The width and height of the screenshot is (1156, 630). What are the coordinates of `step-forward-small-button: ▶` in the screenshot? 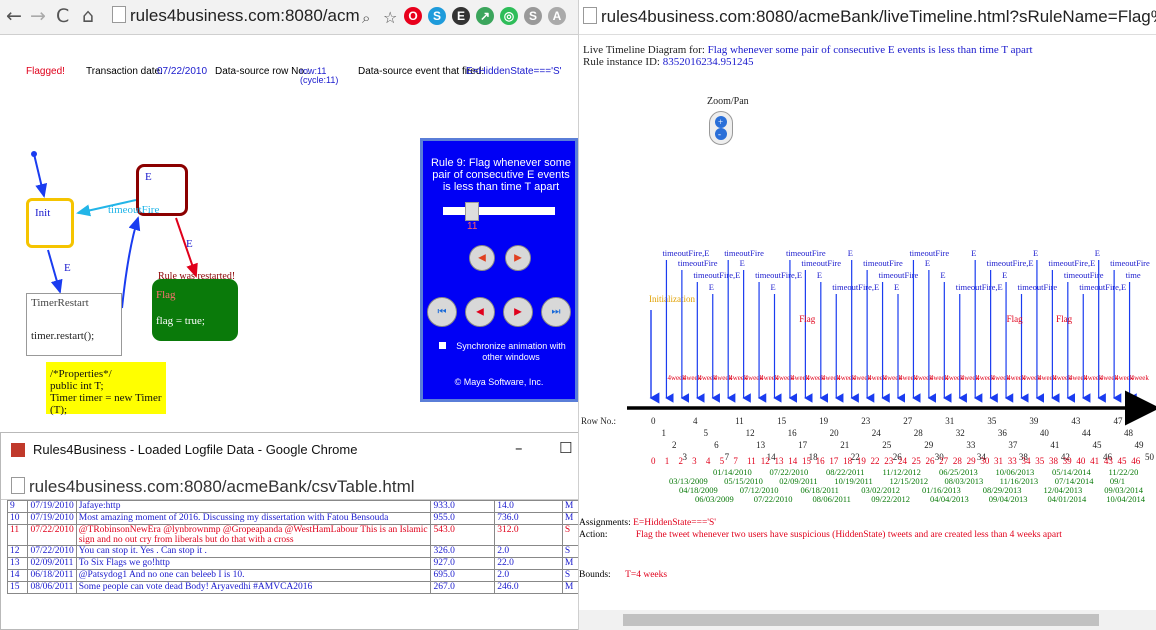 It's located at (518, 258).